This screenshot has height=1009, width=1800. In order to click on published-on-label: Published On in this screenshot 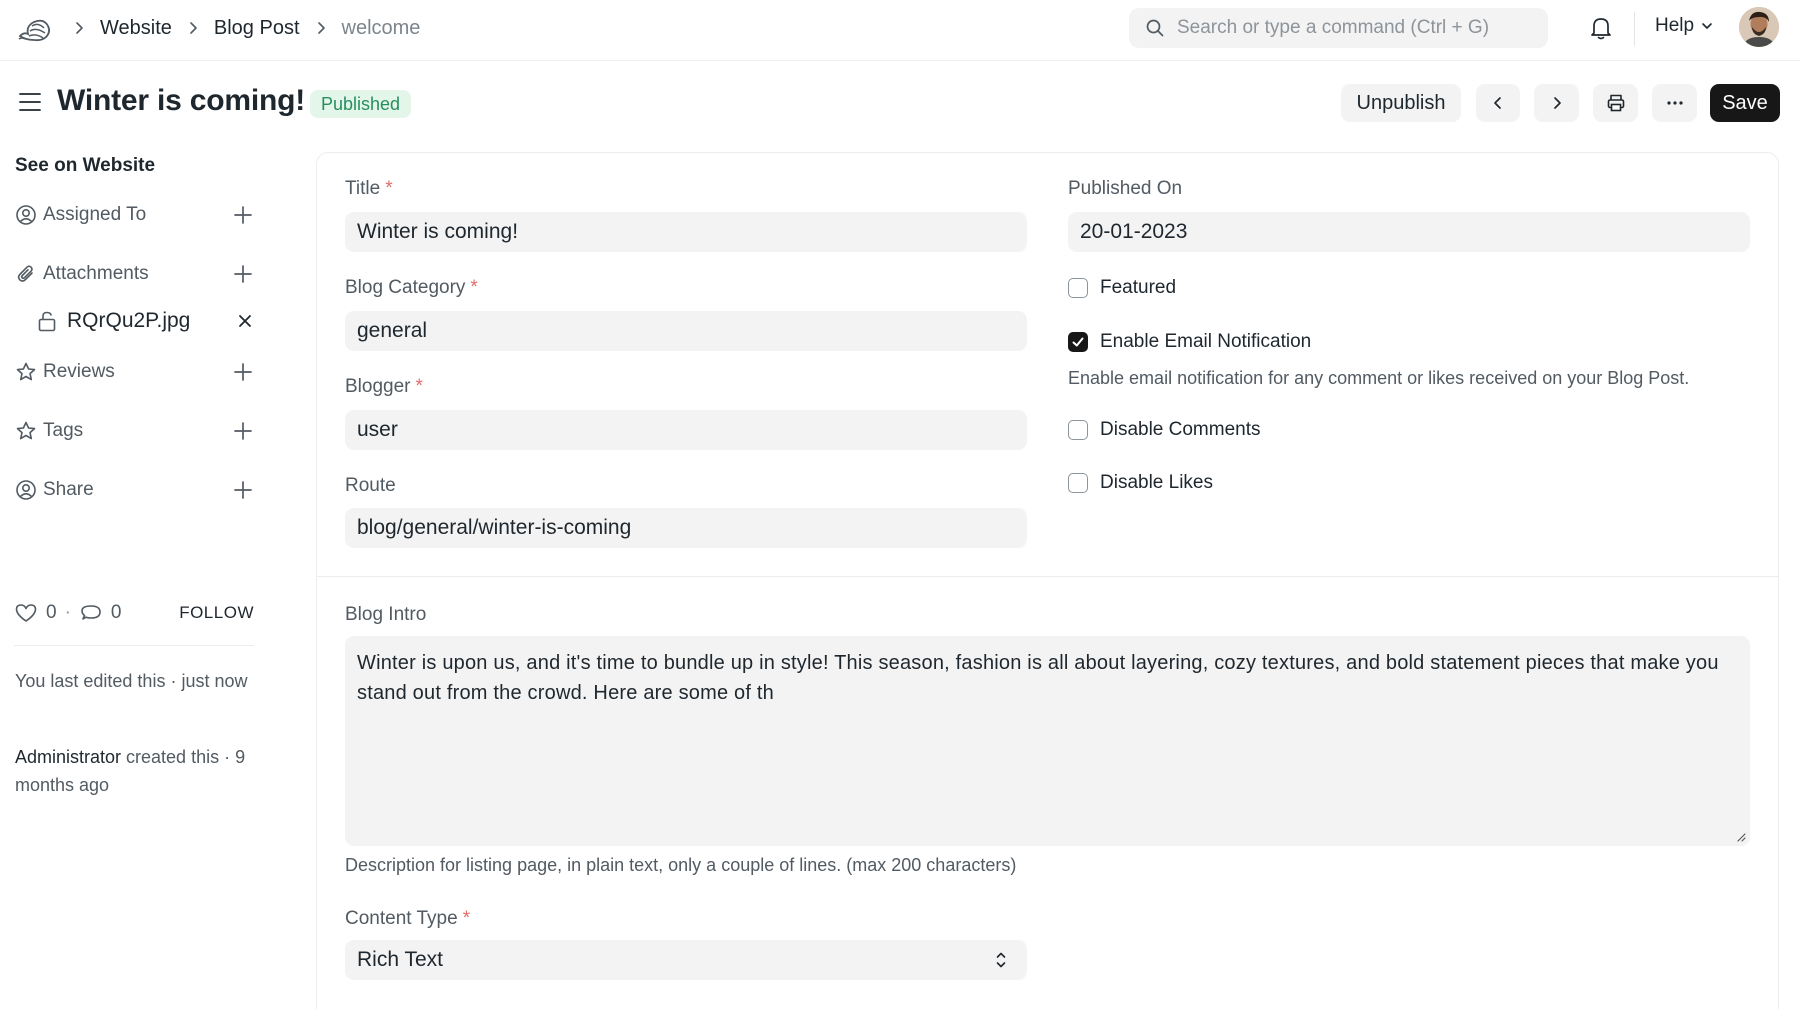, I will do `click(1125, 188)`.